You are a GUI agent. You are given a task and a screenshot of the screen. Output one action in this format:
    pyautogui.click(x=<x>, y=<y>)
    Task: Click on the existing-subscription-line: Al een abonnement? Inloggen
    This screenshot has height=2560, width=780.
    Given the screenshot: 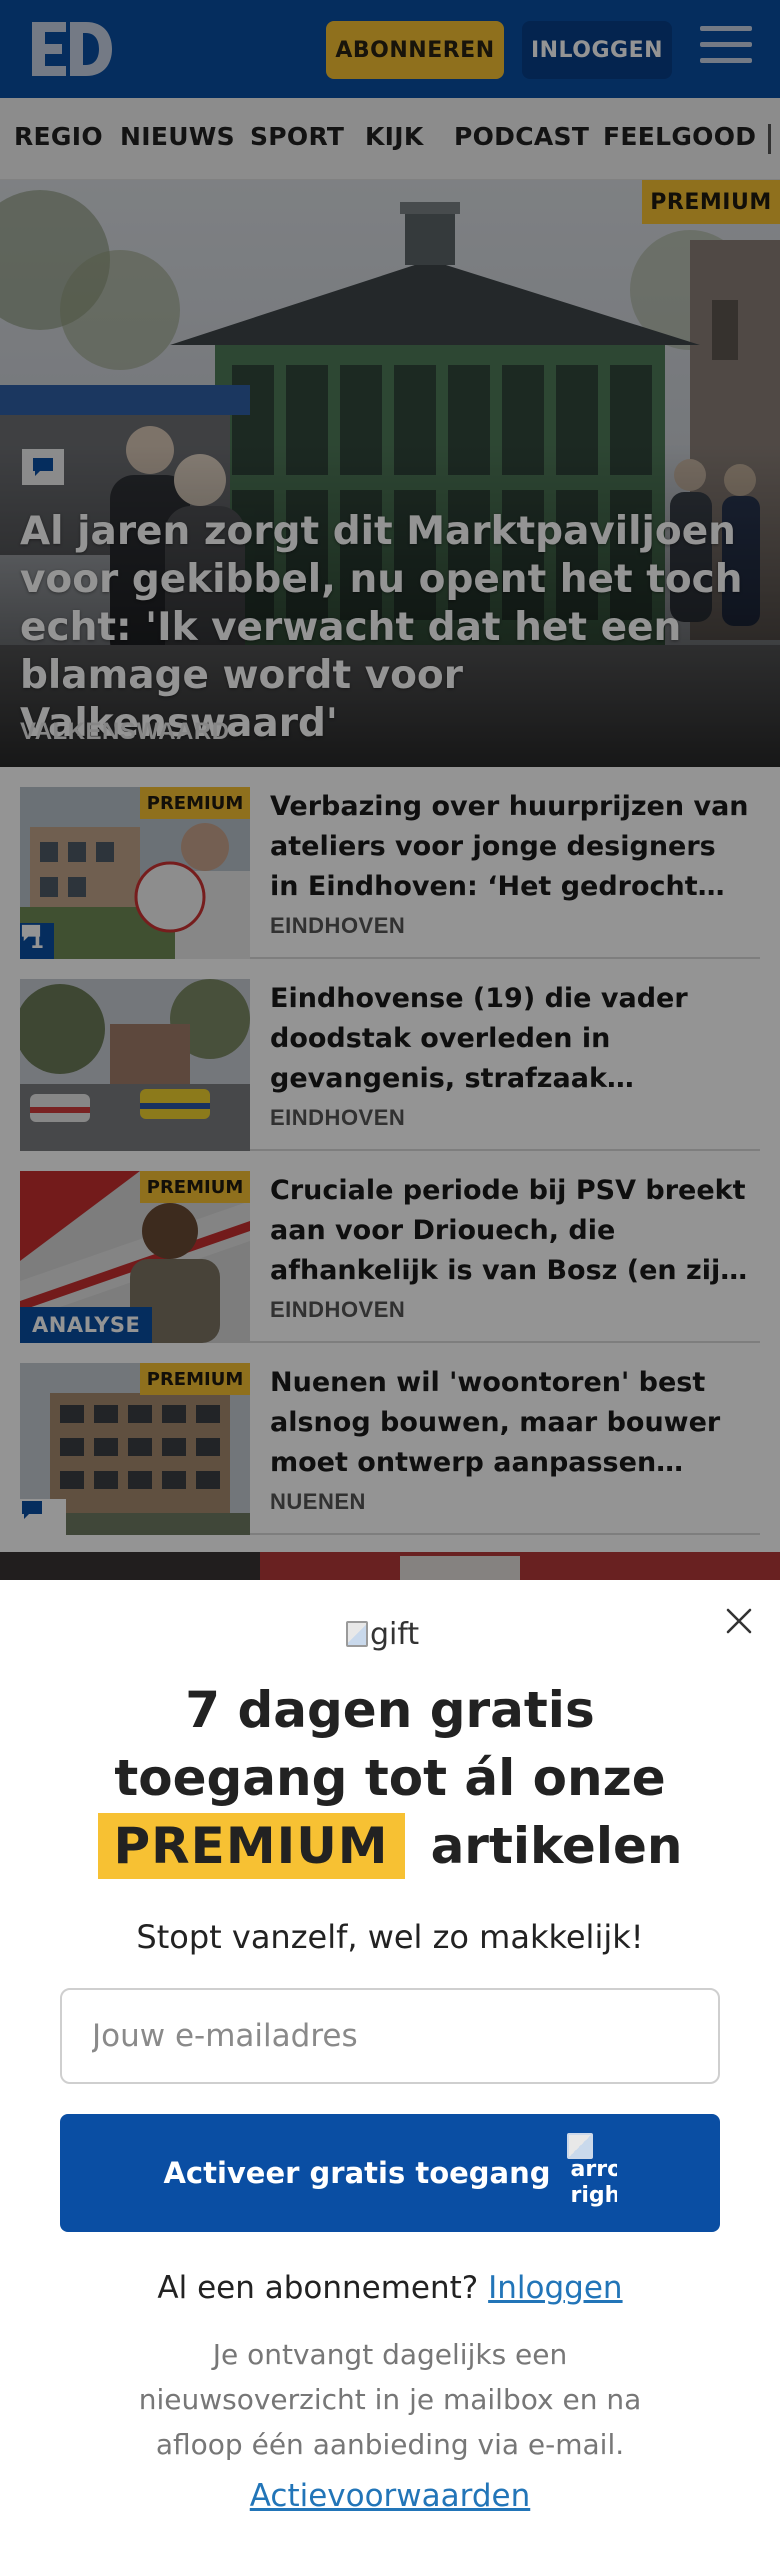 What is the action you would take?
    pyautogui.click(x=390, y=2288)
    